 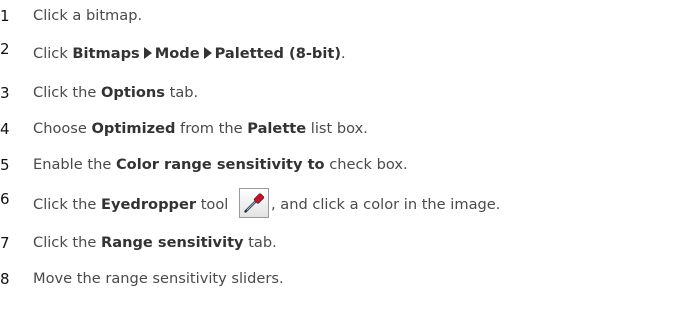 What do you see at coordinates (277, 128) in the screenshot?
I see `palette-label: Palette` at bounding box center [277, 128].